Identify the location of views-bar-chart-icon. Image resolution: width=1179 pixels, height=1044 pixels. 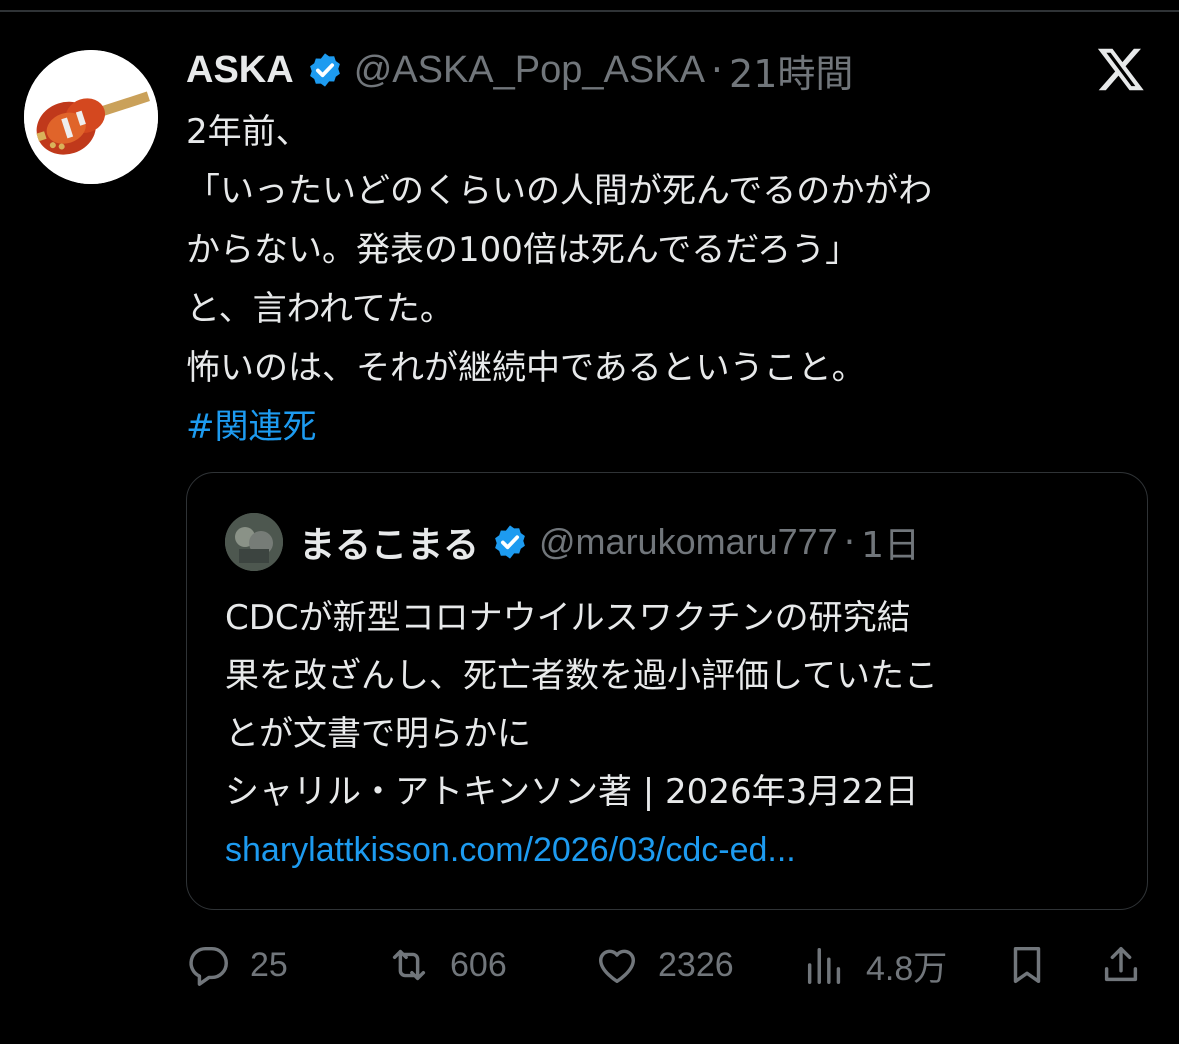
(824, 965).